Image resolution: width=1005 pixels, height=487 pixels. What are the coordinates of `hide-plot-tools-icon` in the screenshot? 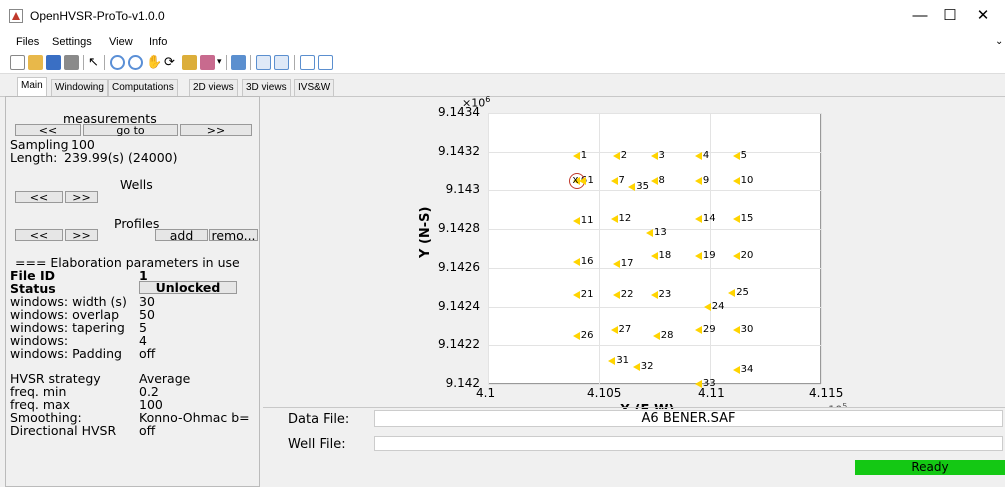 It's located at (307, 62).